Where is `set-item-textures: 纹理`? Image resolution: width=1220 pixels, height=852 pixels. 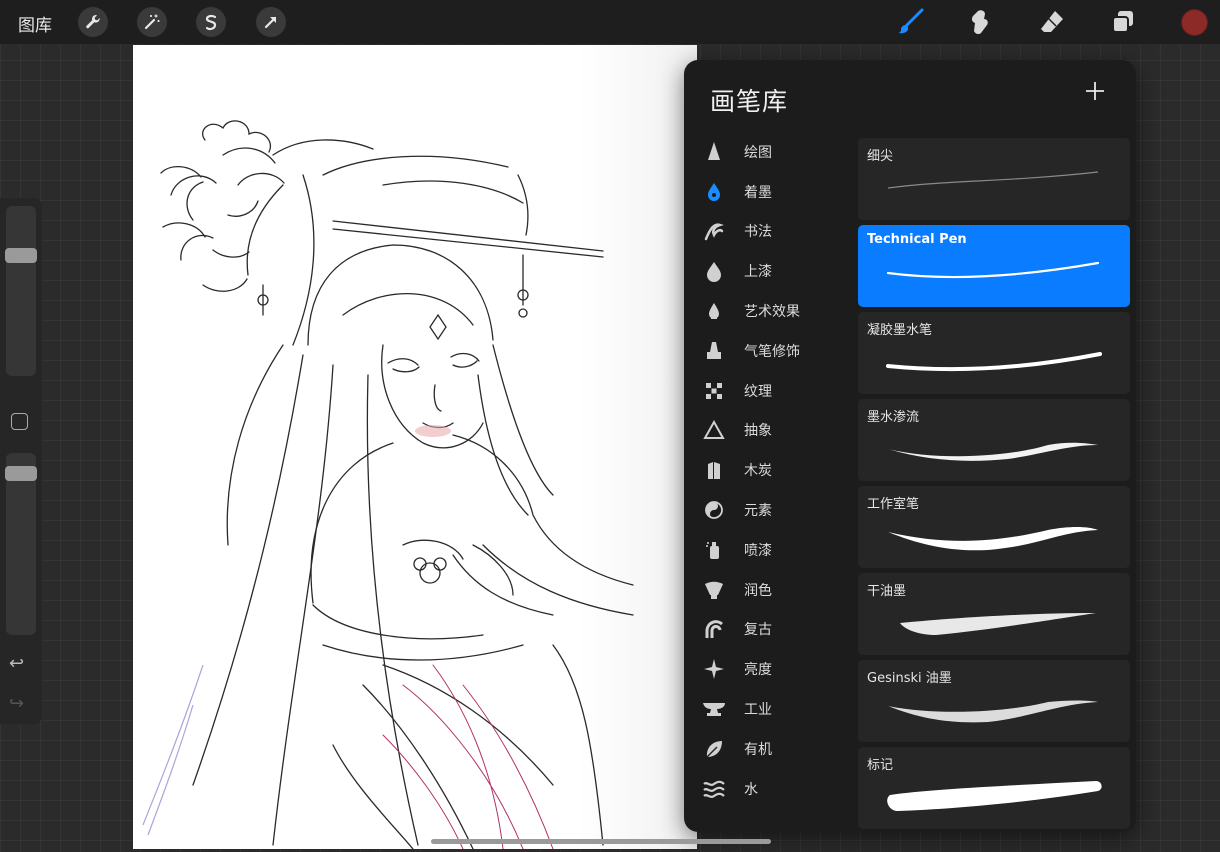 set-item-textures: 纹理 is located at coordinates (771, 391).